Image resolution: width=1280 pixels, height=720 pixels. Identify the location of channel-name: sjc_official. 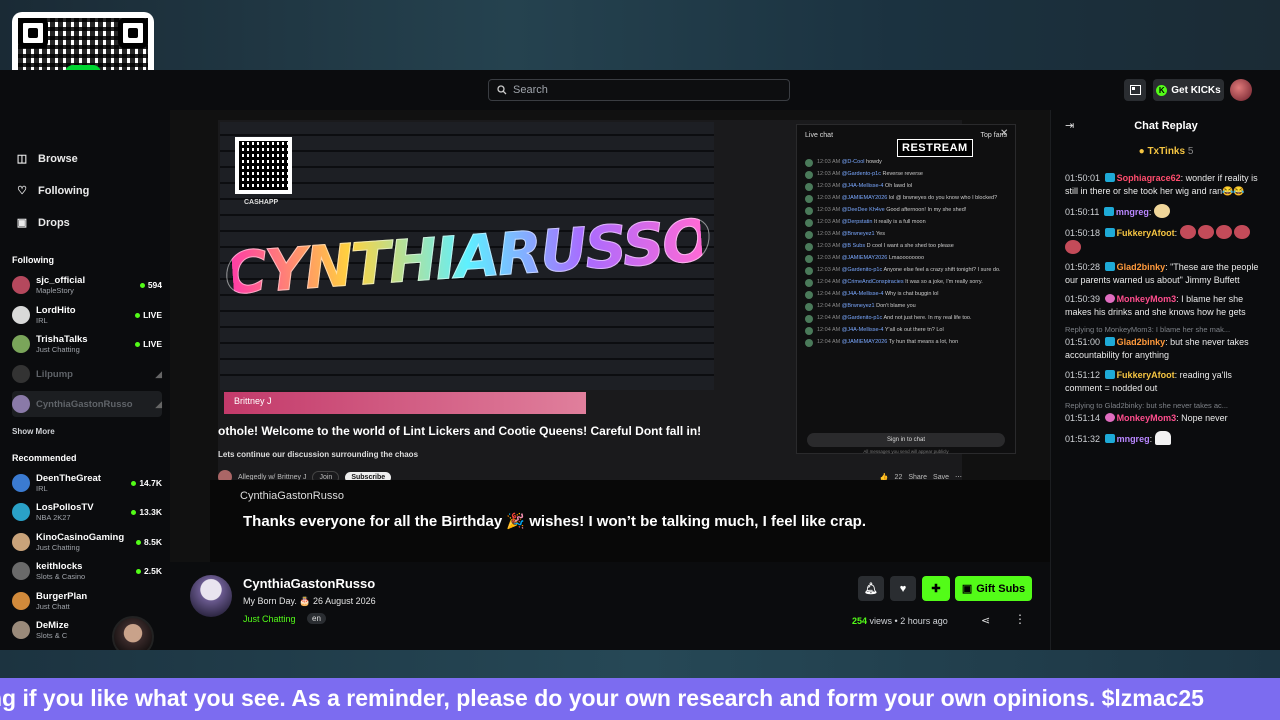
(61, 280).